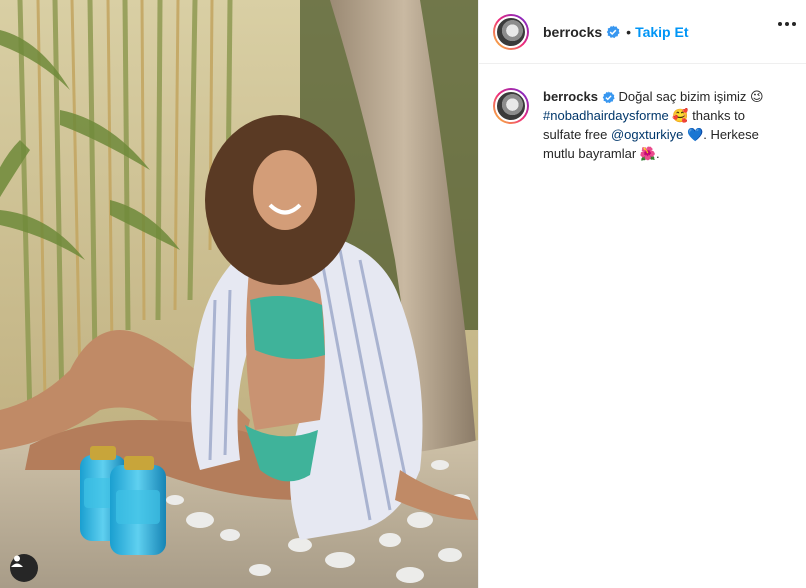 The image size is (806, 588). What do you see at coordinates (511, 106) in the screenshot?
I see `caption-avatar` at bounding box center [511, 106].